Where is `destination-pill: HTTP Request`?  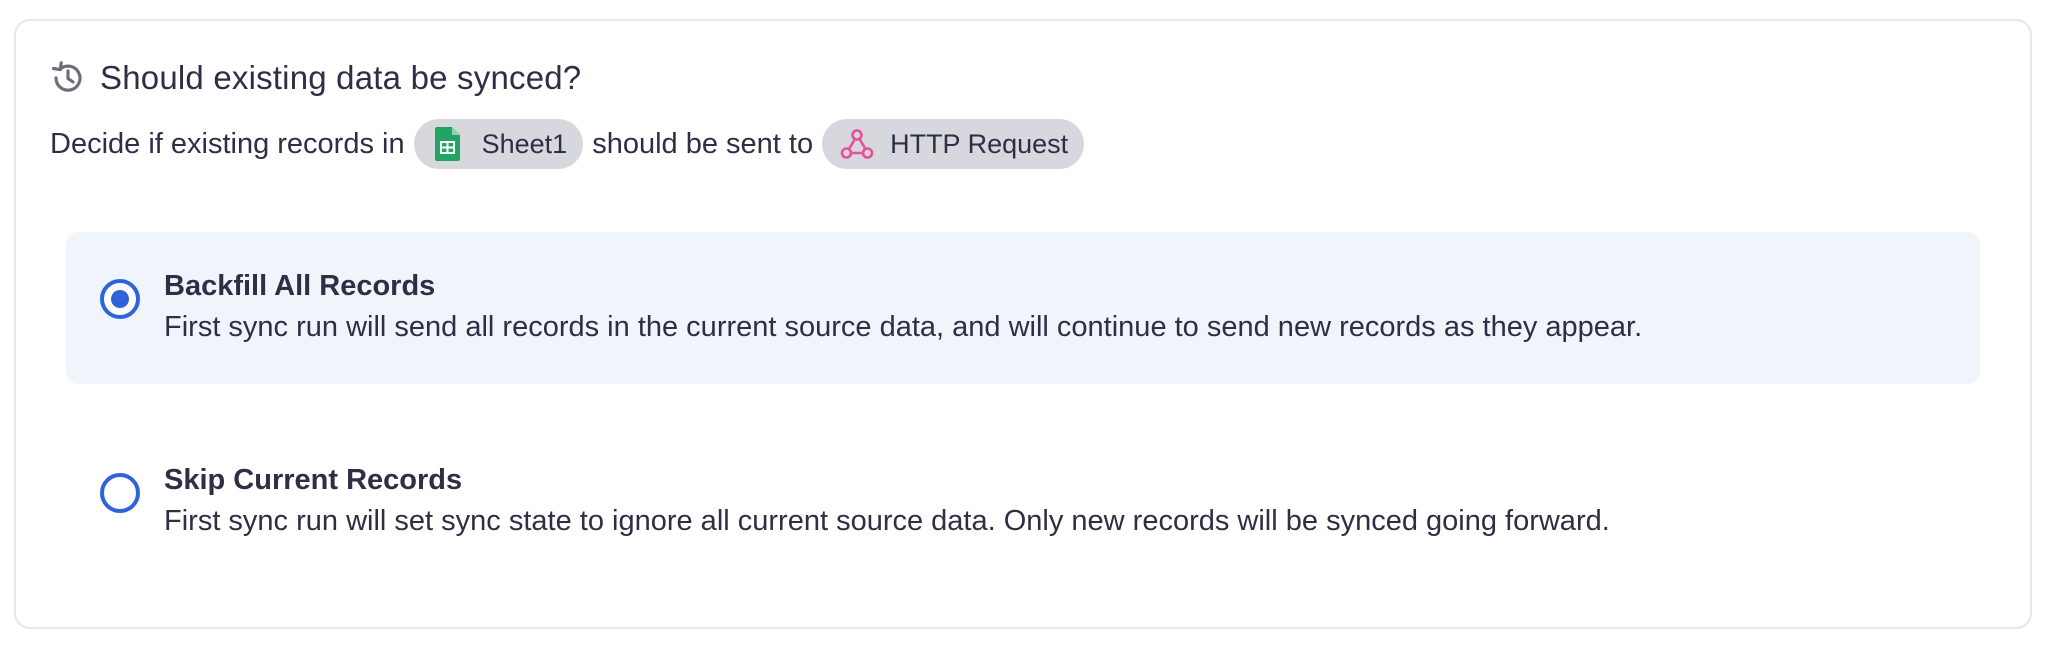 destination-pill: HTTP Request is located at coordinates (953, 144).